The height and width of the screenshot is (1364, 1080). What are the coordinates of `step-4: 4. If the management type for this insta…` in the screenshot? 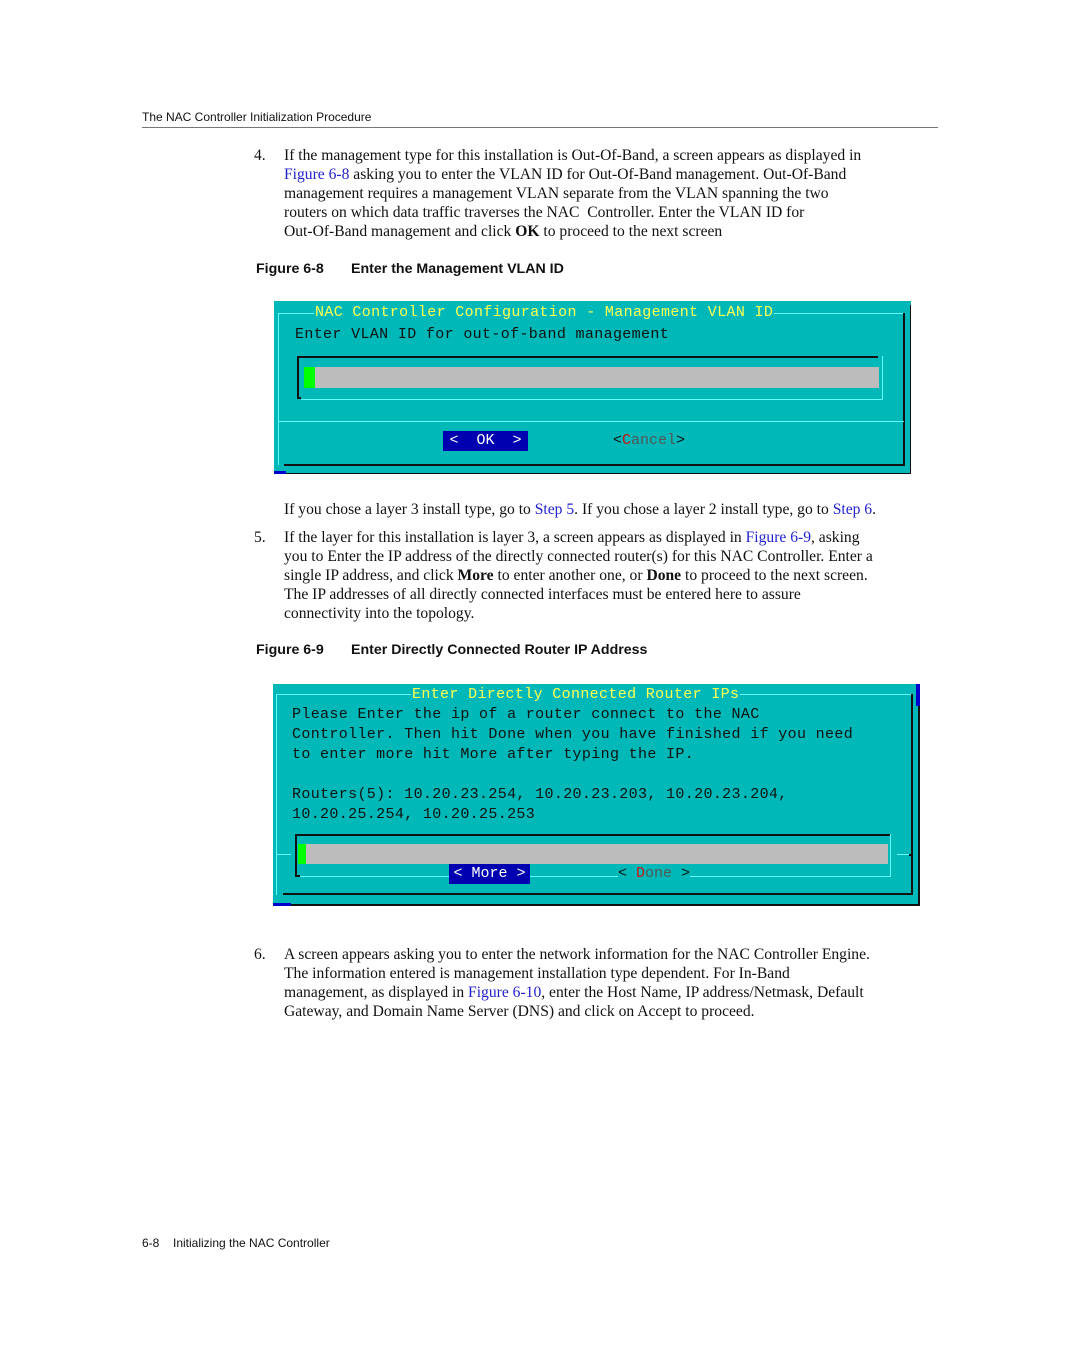 It's located at (599, 193).